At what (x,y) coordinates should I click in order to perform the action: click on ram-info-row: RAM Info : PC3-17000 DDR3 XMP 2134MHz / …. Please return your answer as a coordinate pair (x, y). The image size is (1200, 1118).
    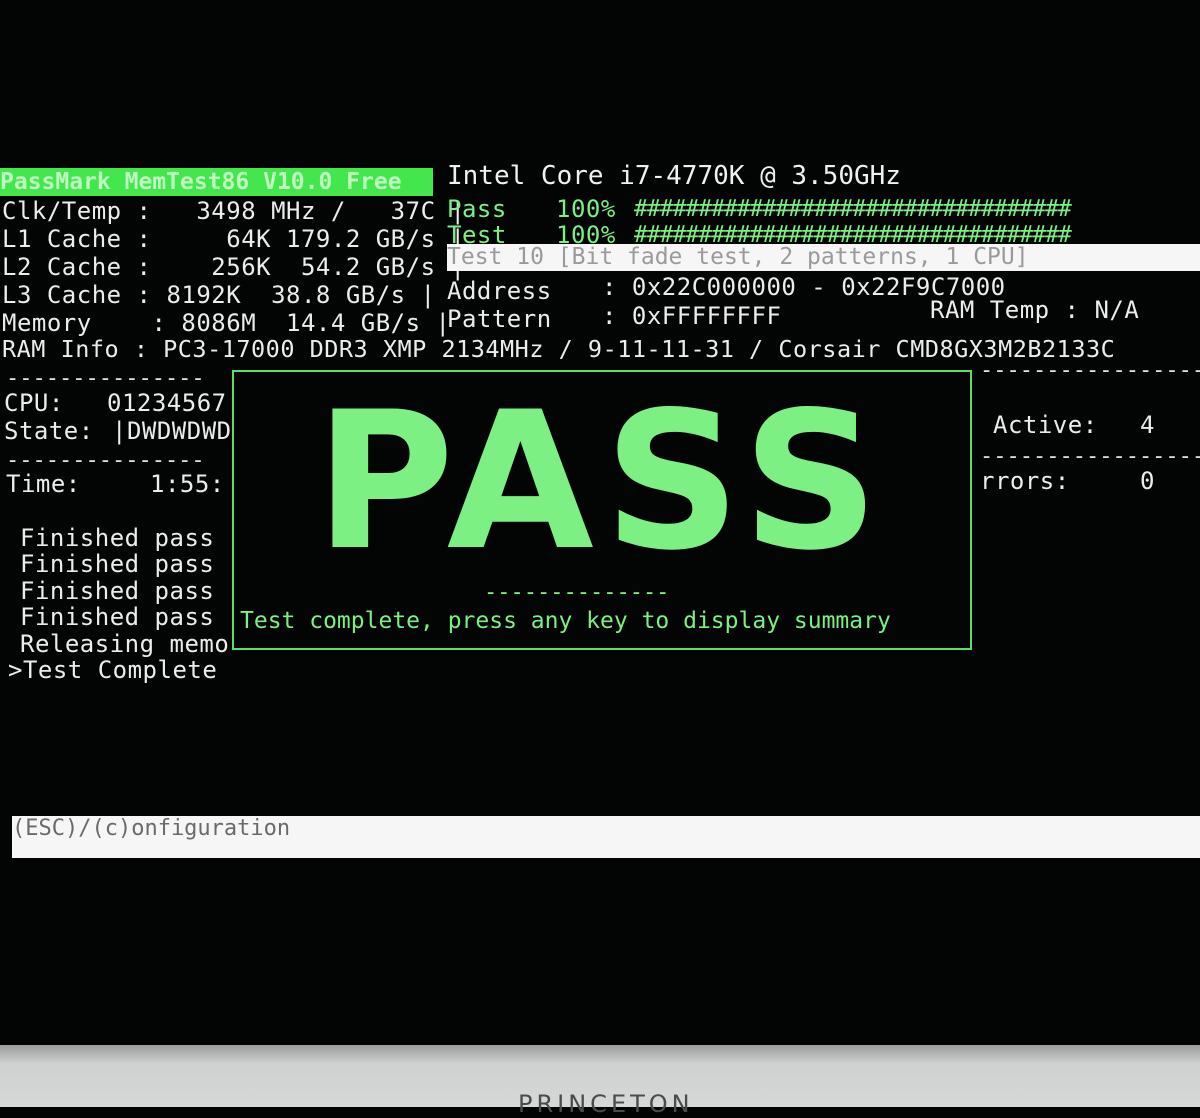
    Looking at the image, I should click on (559, 349).